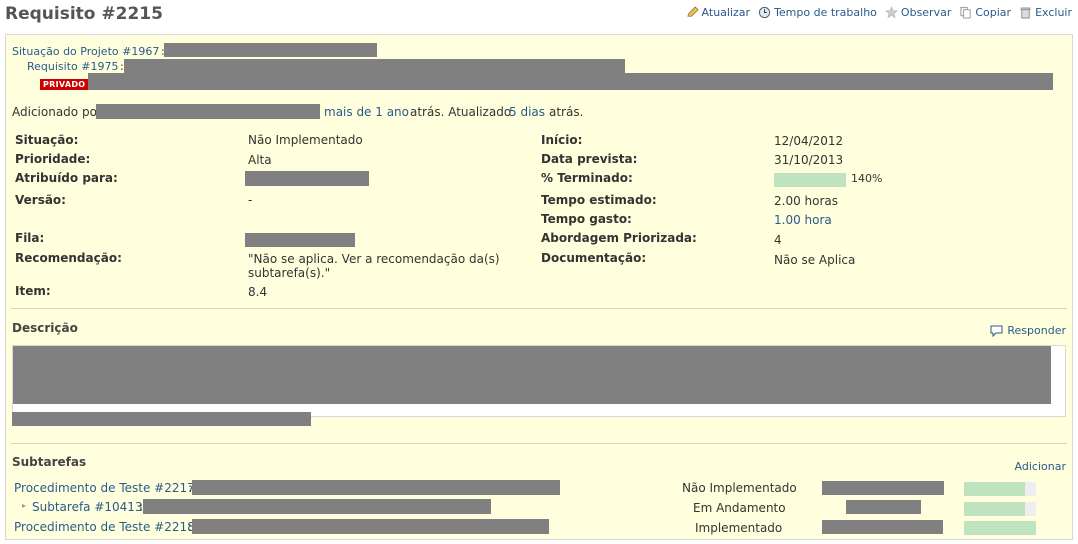 Image resolution: width=1078 pixels, height=544 pixels. I want to click on status-label: Situação:, so click(47, 140).